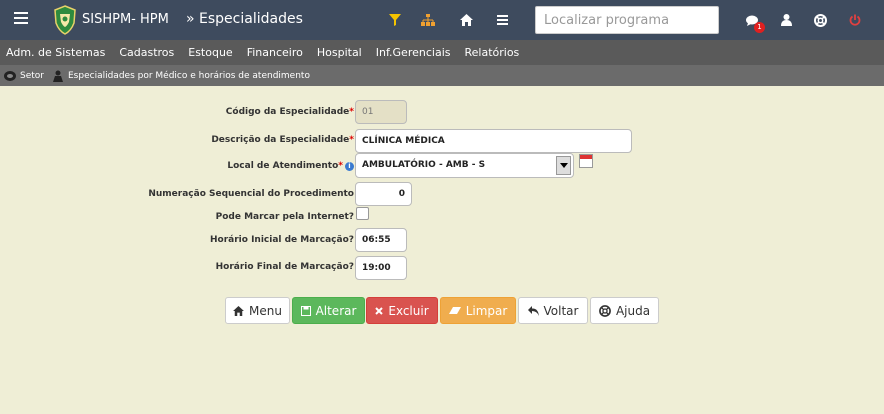  What do you see at coordinates (10, 76) in the screenshot?
I see `setor-icon` at bounding box center [10, 76].